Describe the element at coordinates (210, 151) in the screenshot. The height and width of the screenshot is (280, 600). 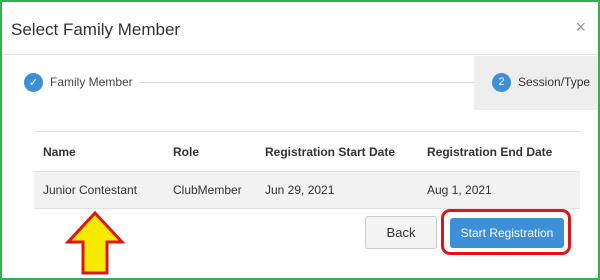
I see `column-header-role: Role` at that location.